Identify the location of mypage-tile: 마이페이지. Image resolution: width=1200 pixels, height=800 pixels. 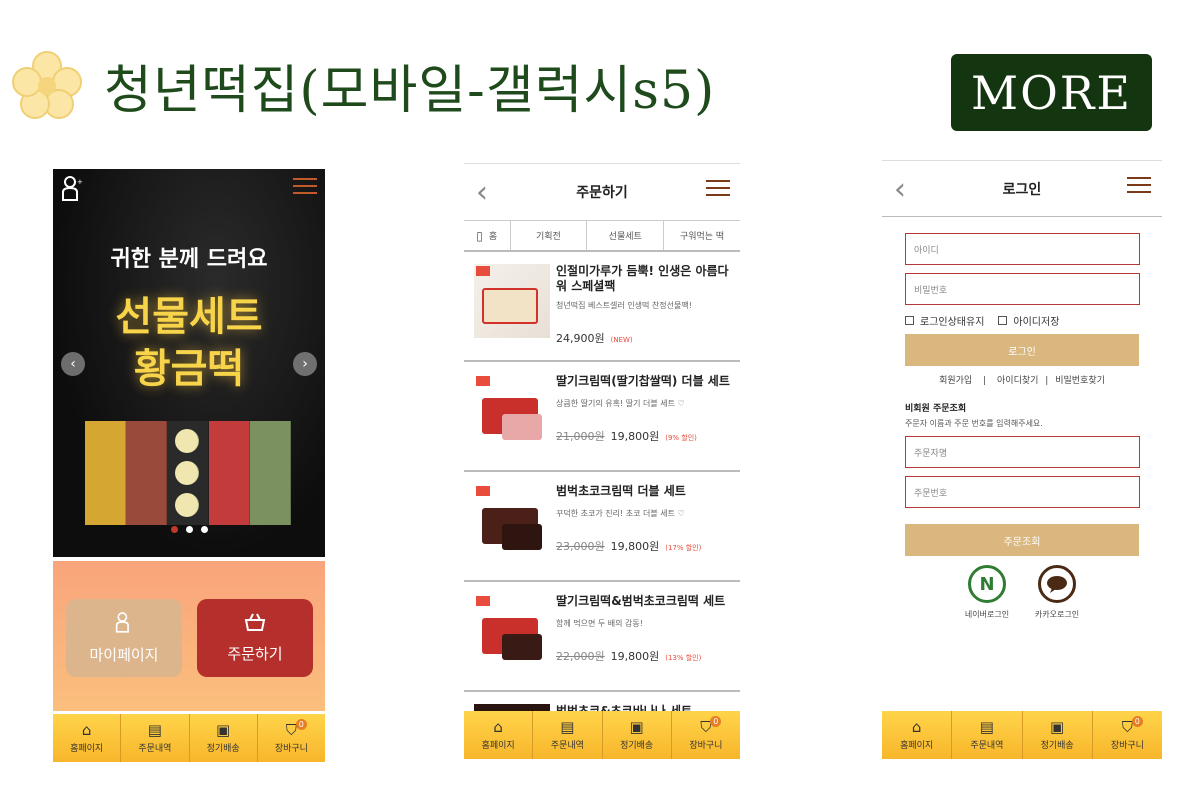
(124, 638).